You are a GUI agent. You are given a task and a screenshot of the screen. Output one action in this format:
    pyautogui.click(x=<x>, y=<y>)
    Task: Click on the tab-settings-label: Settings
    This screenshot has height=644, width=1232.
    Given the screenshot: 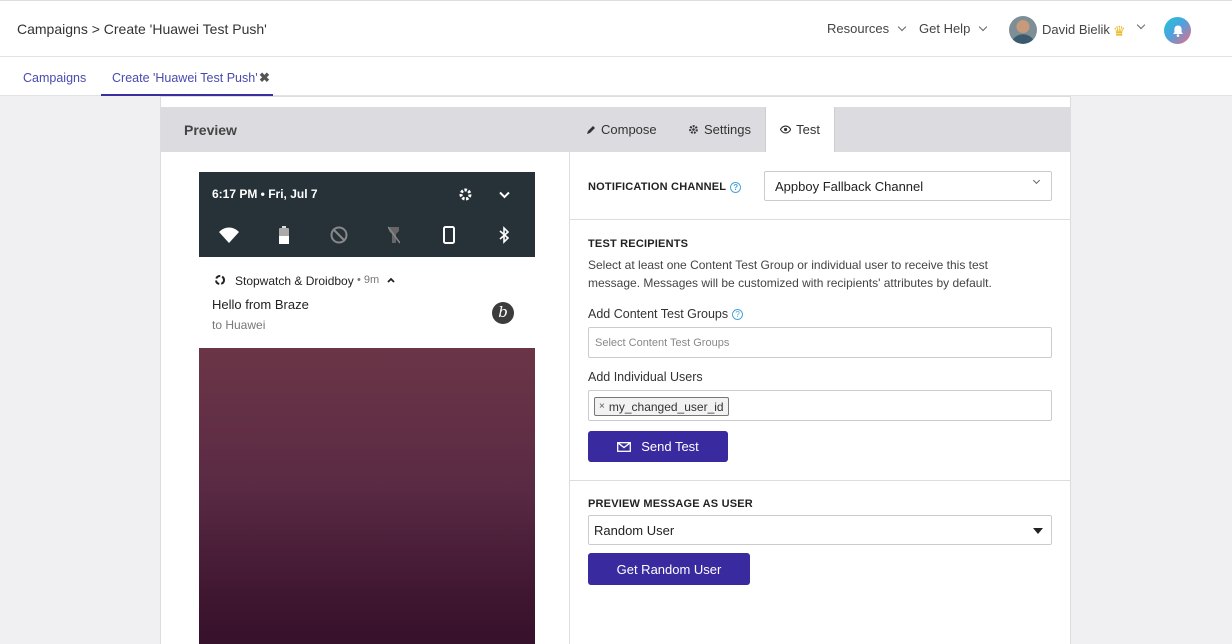 What is the action you would take?
    pyautogui.click(x=727, y=129)
    